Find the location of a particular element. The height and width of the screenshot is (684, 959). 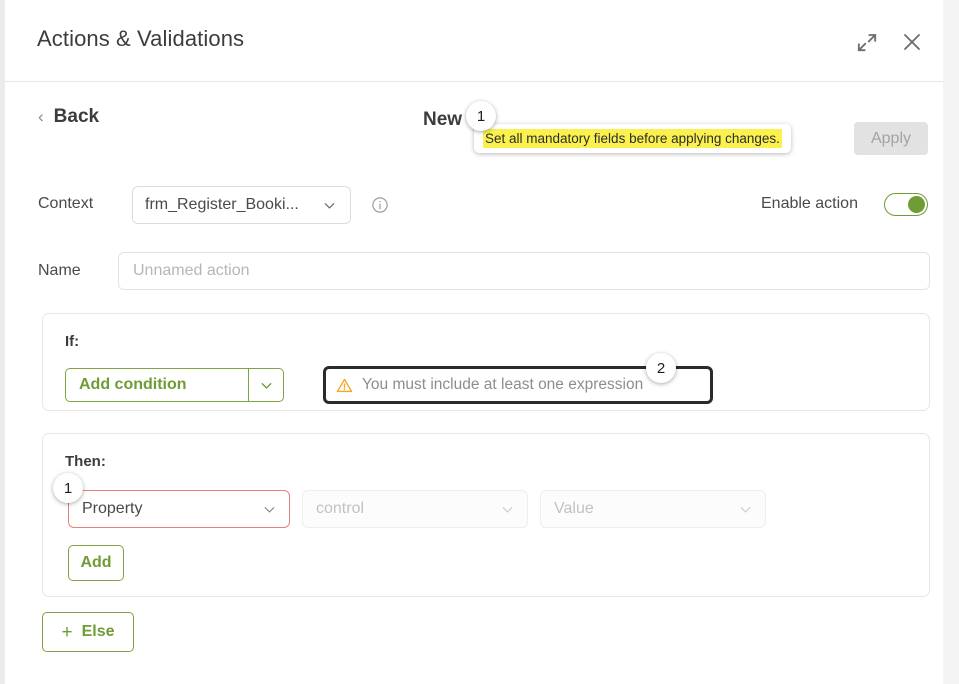

warning-triangle-icon is located at coordinates (344, 385).